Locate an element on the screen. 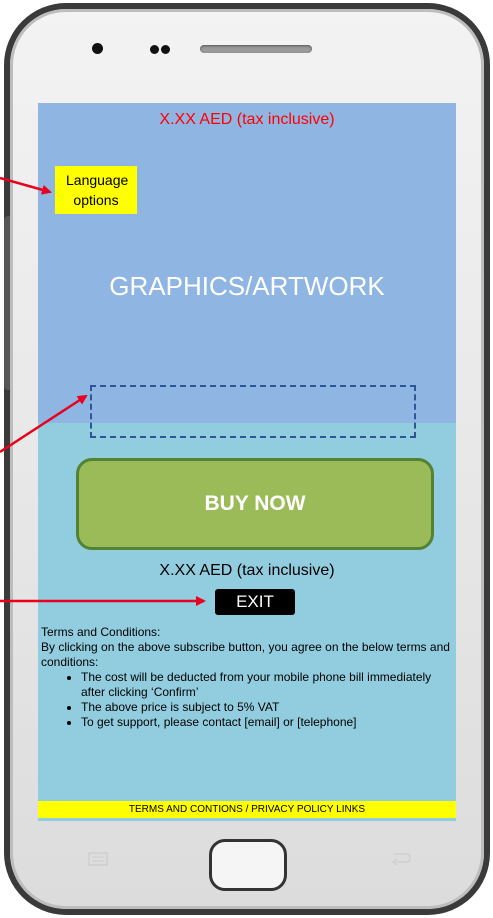 The height and width of the screenshot is (918, 493). buy-now-label: BUY NOW is located at coordinates (255, 503).